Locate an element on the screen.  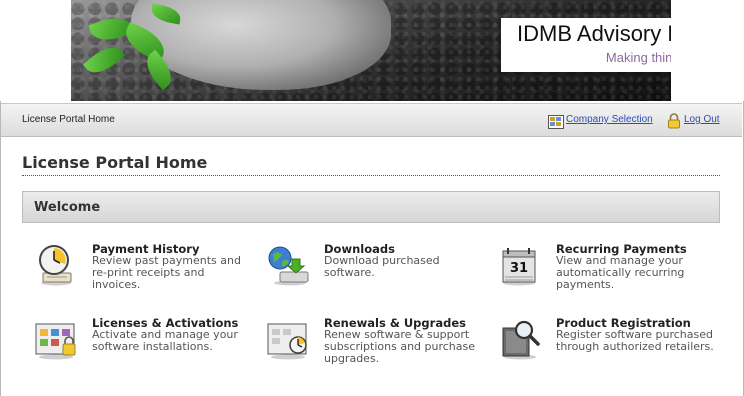
globe-download-icon is located at coordinates (288, 266).